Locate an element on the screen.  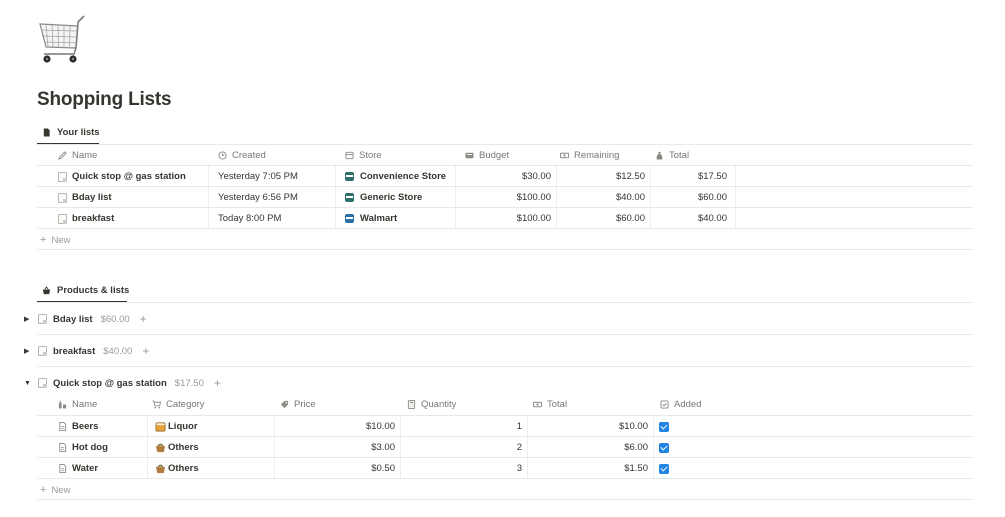
product-category: Liquor is located at coordinates (183, 426).